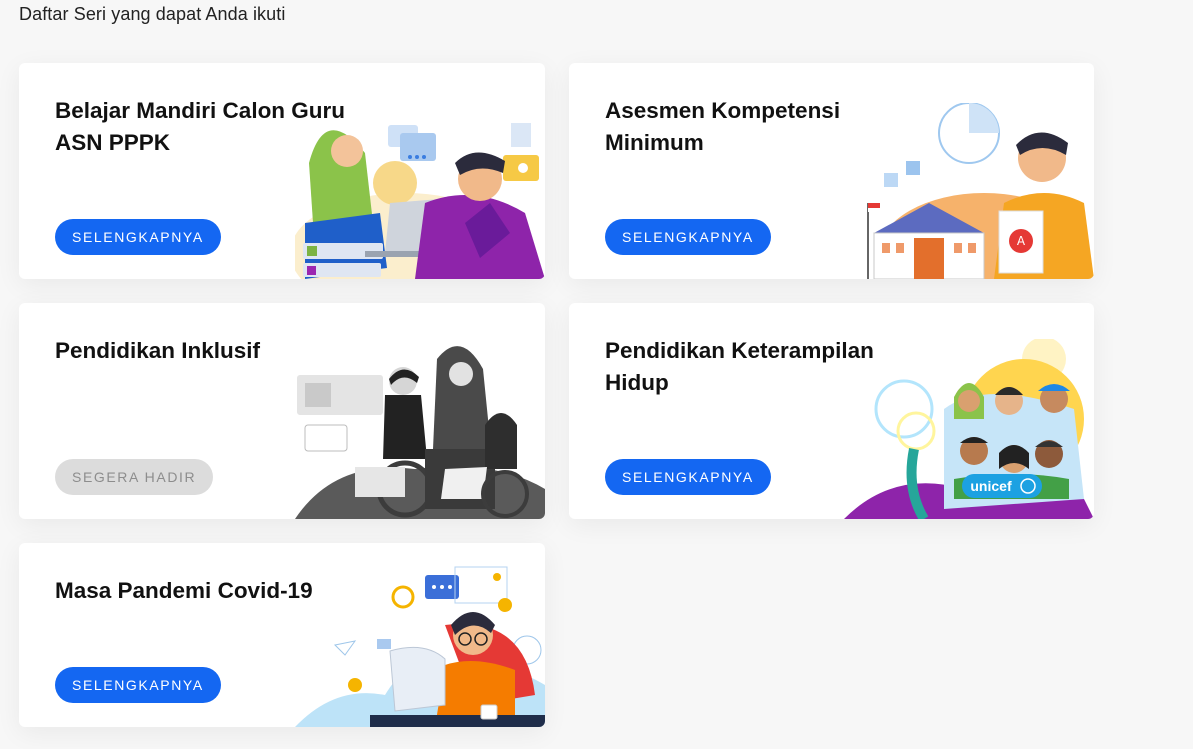 The image size is (1193, 749). Describe the element at coordinates (282, 635) in the screenshot. I see `series-card-covid: Masa Pandemi Covid-19 SELENGKAPNYA` at that location.